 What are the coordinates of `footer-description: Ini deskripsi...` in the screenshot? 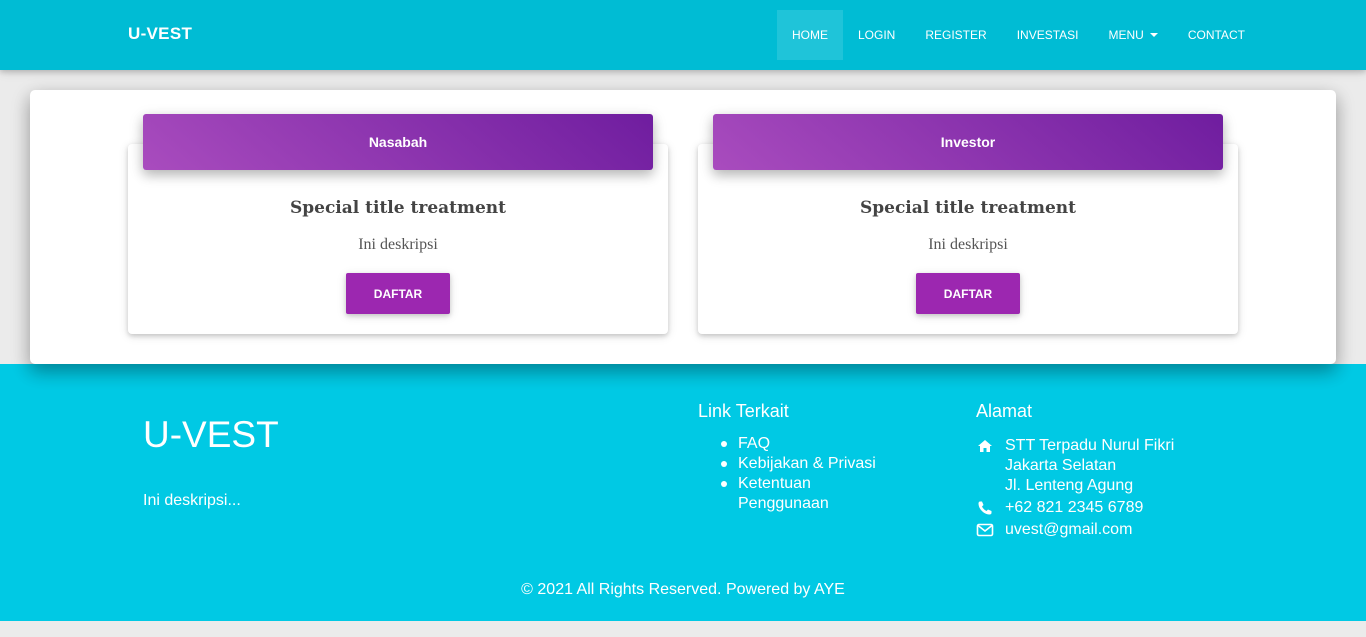 It's located at (192, 500).